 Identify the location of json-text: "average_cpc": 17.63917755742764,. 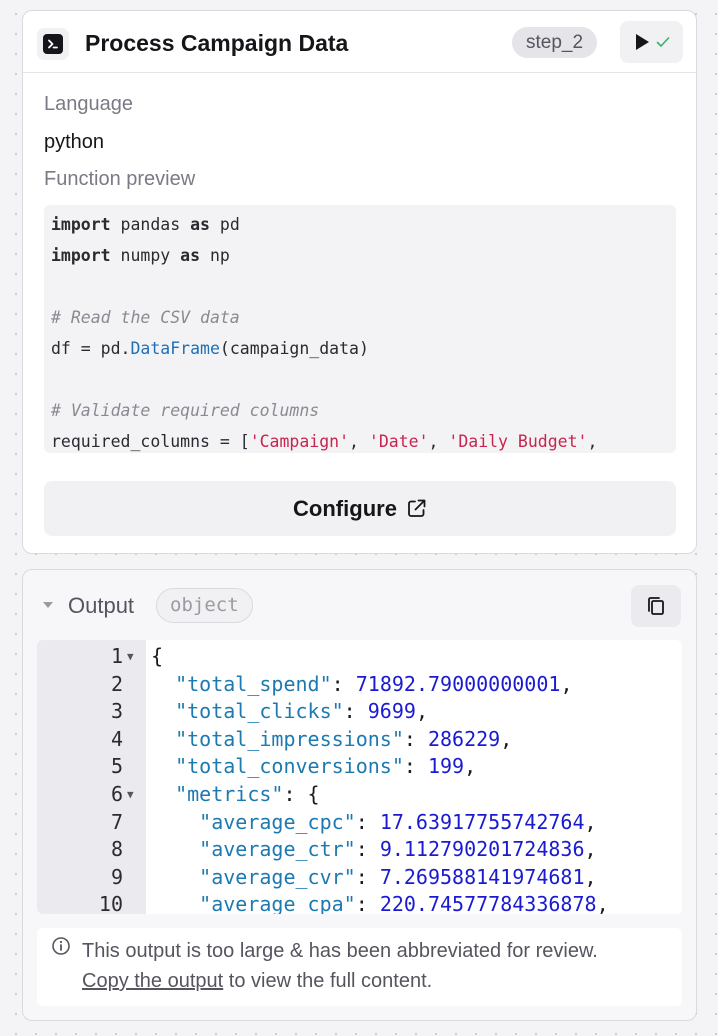
(374, 823).